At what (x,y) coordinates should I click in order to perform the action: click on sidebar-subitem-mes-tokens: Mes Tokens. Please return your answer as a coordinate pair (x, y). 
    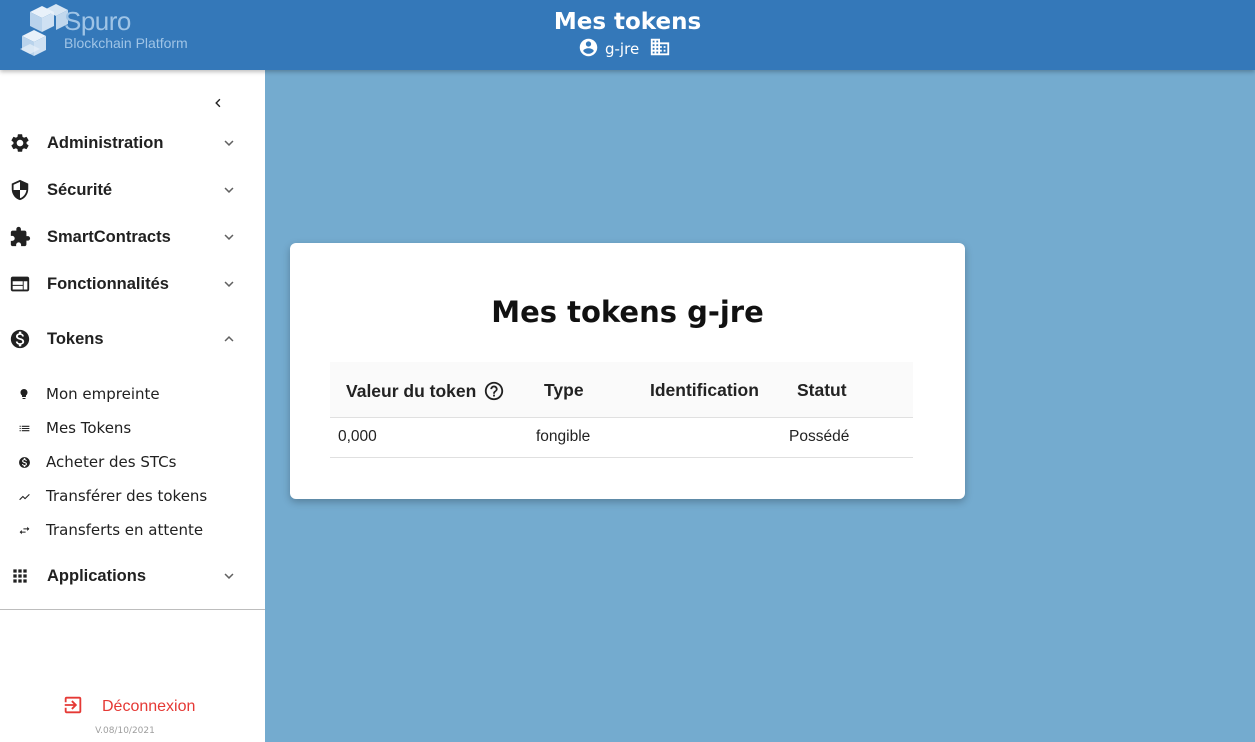
    Looking at the image, I should click on (132, 428).